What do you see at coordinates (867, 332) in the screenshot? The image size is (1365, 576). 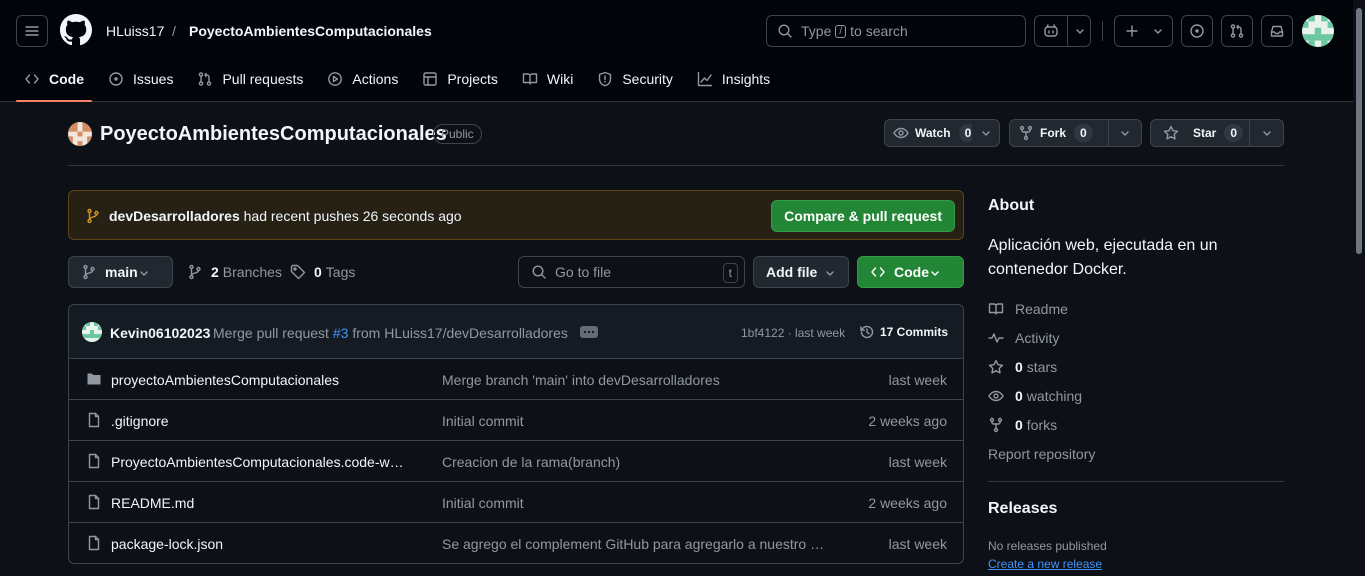 I see `history-icon` at bounding box center [867, 332].